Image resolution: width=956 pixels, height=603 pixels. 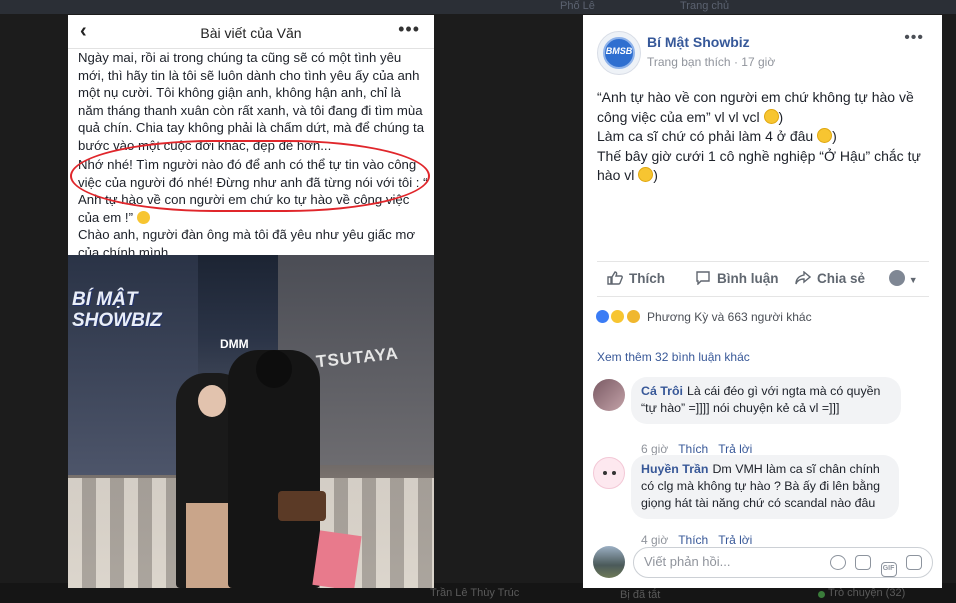 I want to click on watermark-logo: BÍ MẬT SHOWBIZ, so click(x=117, y=310).